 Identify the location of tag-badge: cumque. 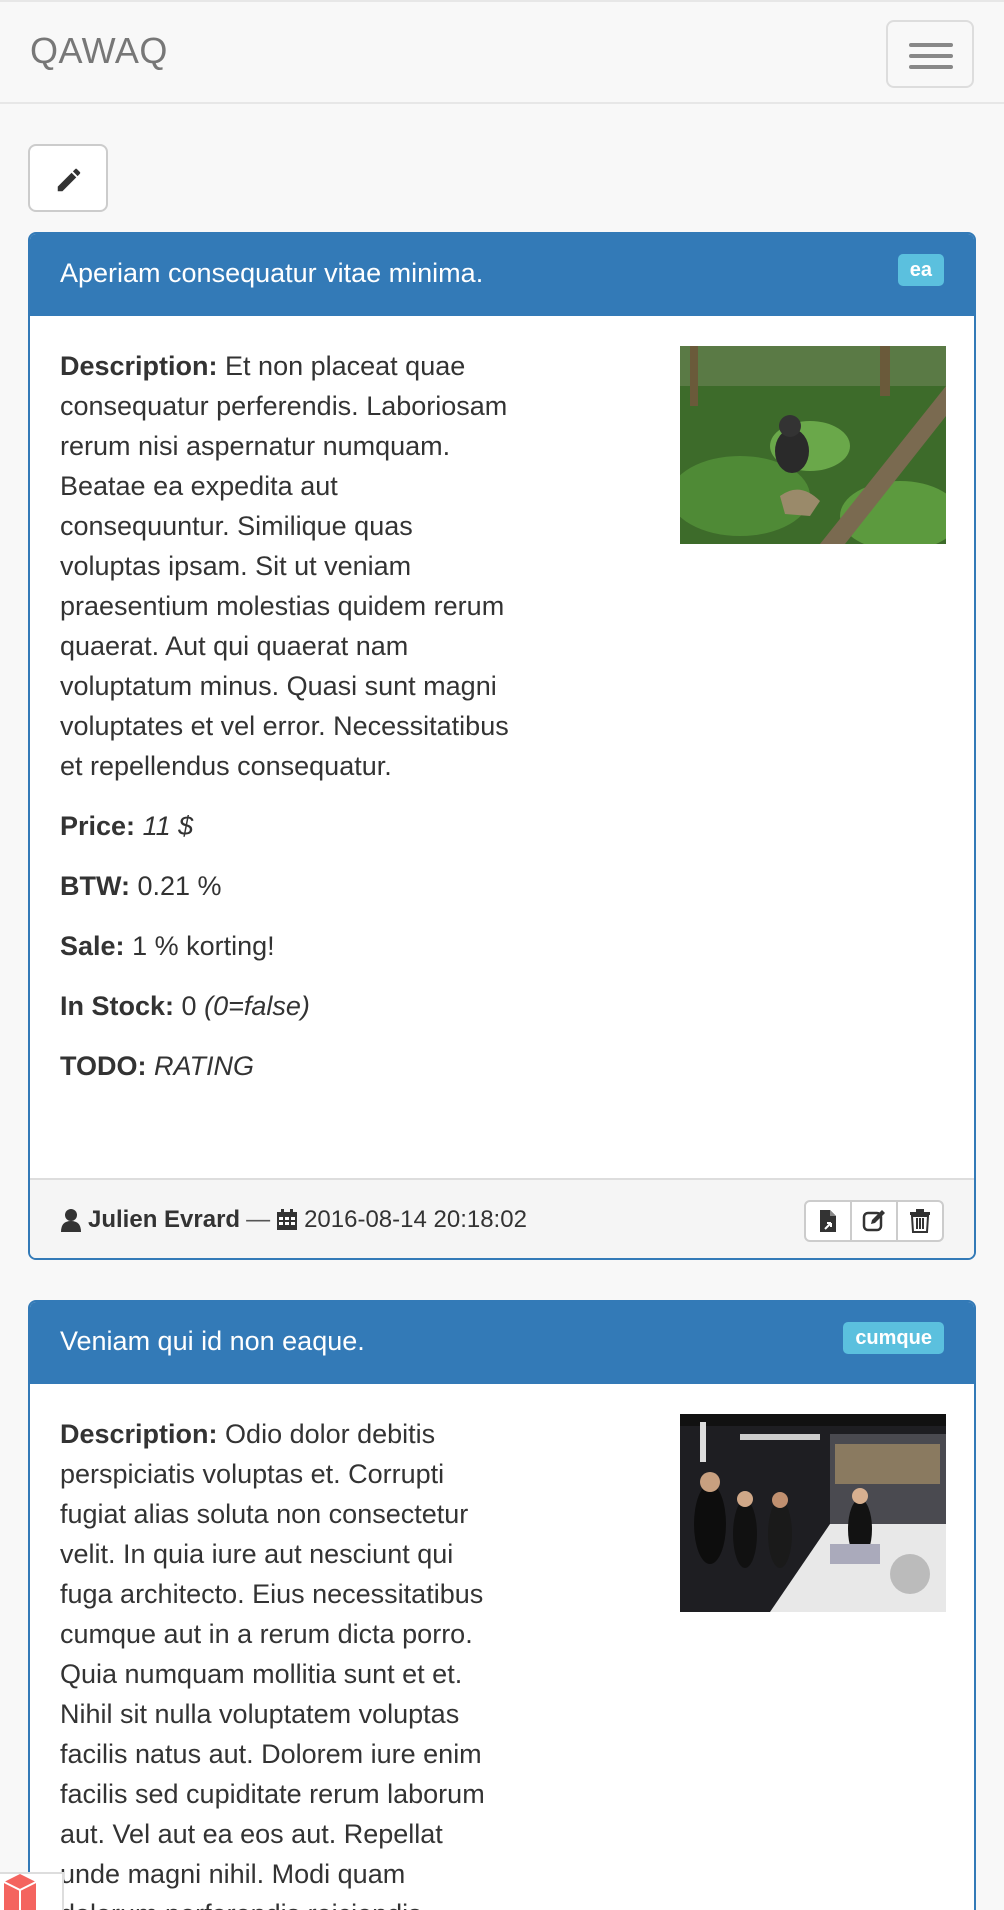
(893, 1338).